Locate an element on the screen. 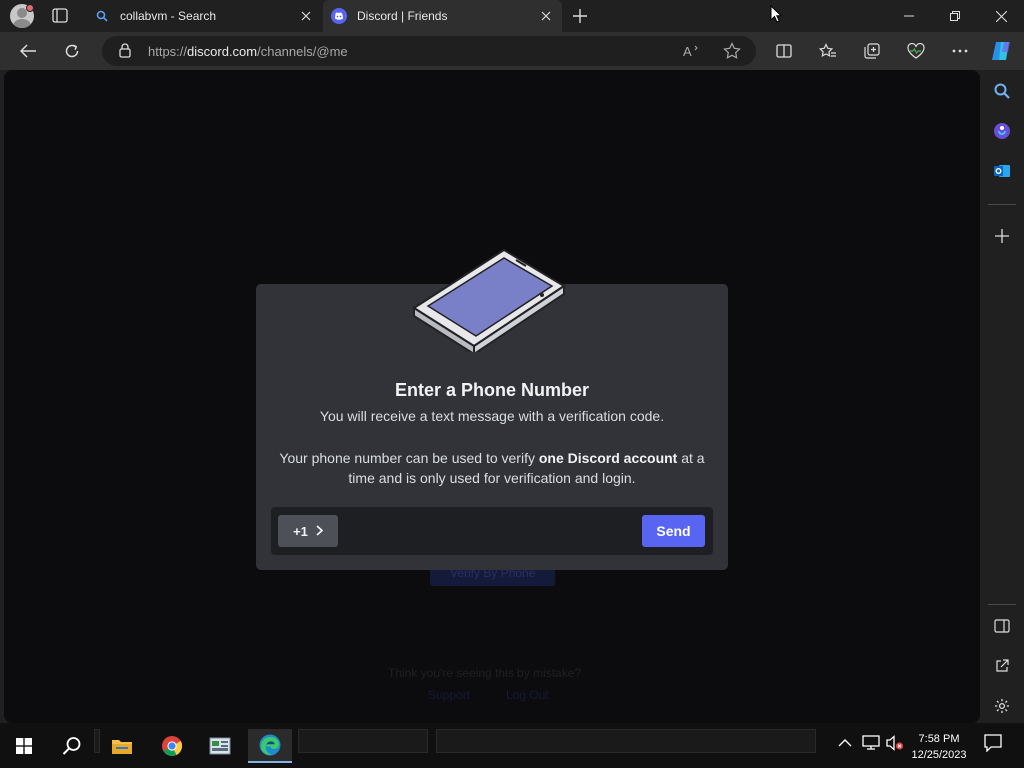  favorites-icon is located at coordinates (828, 51).